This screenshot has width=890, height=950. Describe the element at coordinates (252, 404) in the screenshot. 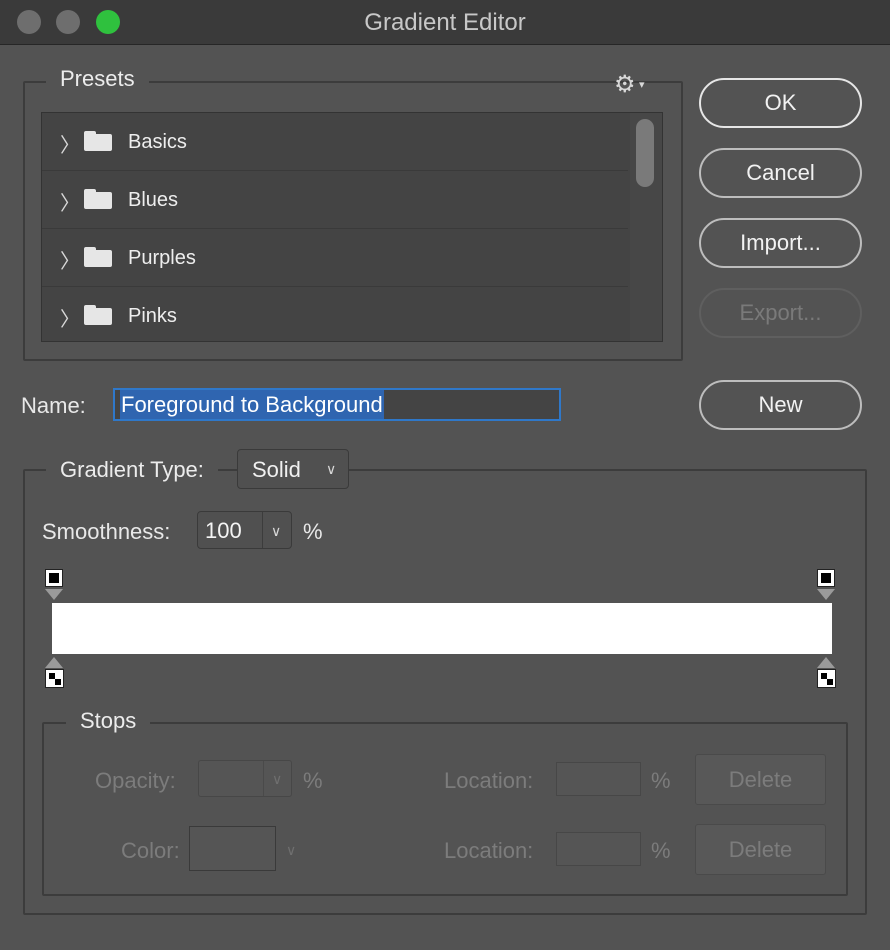

I see `name-input-value: Foreground to Background` at that location.